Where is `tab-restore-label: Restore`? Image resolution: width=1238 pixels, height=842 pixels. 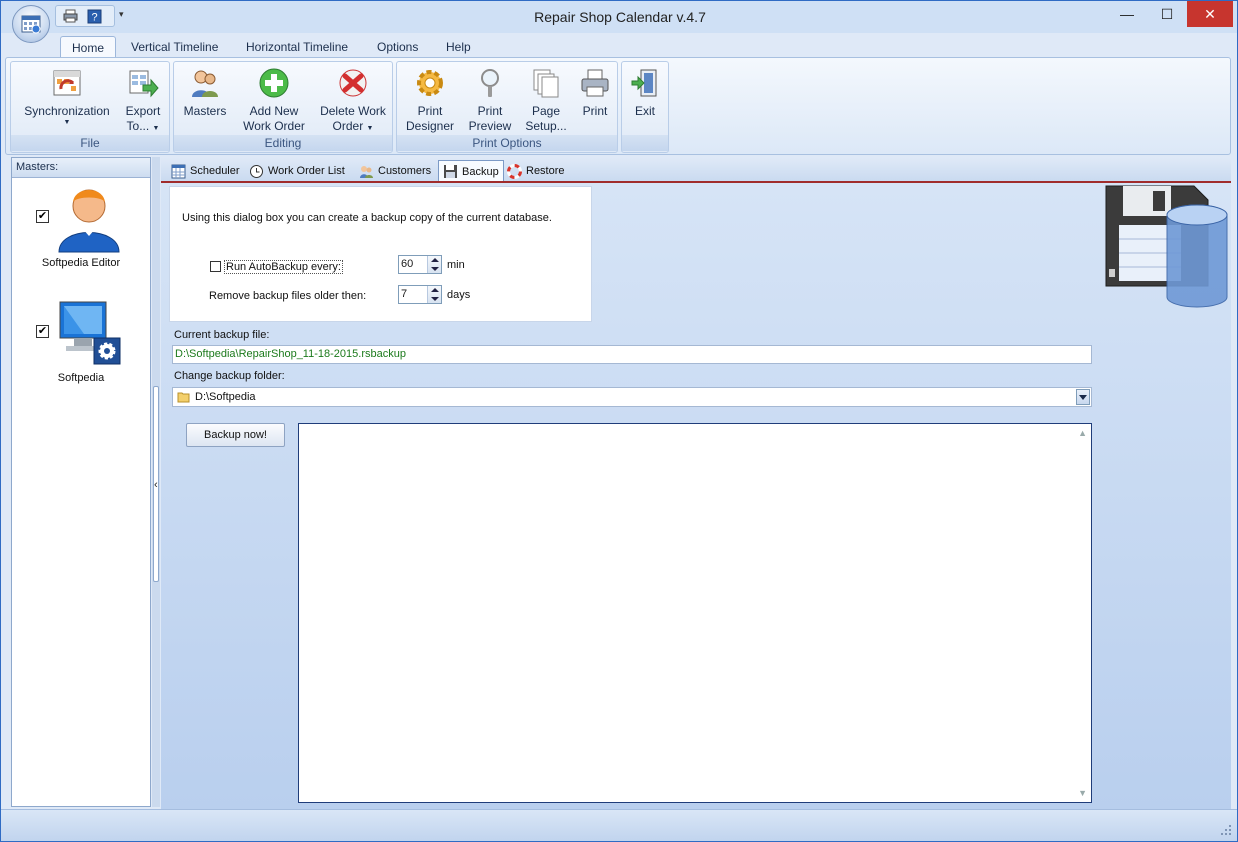 tab-restore-label: Restore is located at coordinates (545, 171).